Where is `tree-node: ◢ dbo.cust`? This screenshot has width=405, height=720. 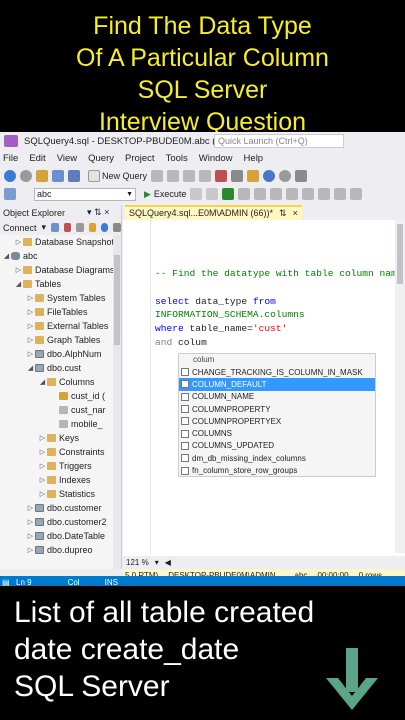 tree-node: ◢ dbo.cust is located at coordinates (60, 368).